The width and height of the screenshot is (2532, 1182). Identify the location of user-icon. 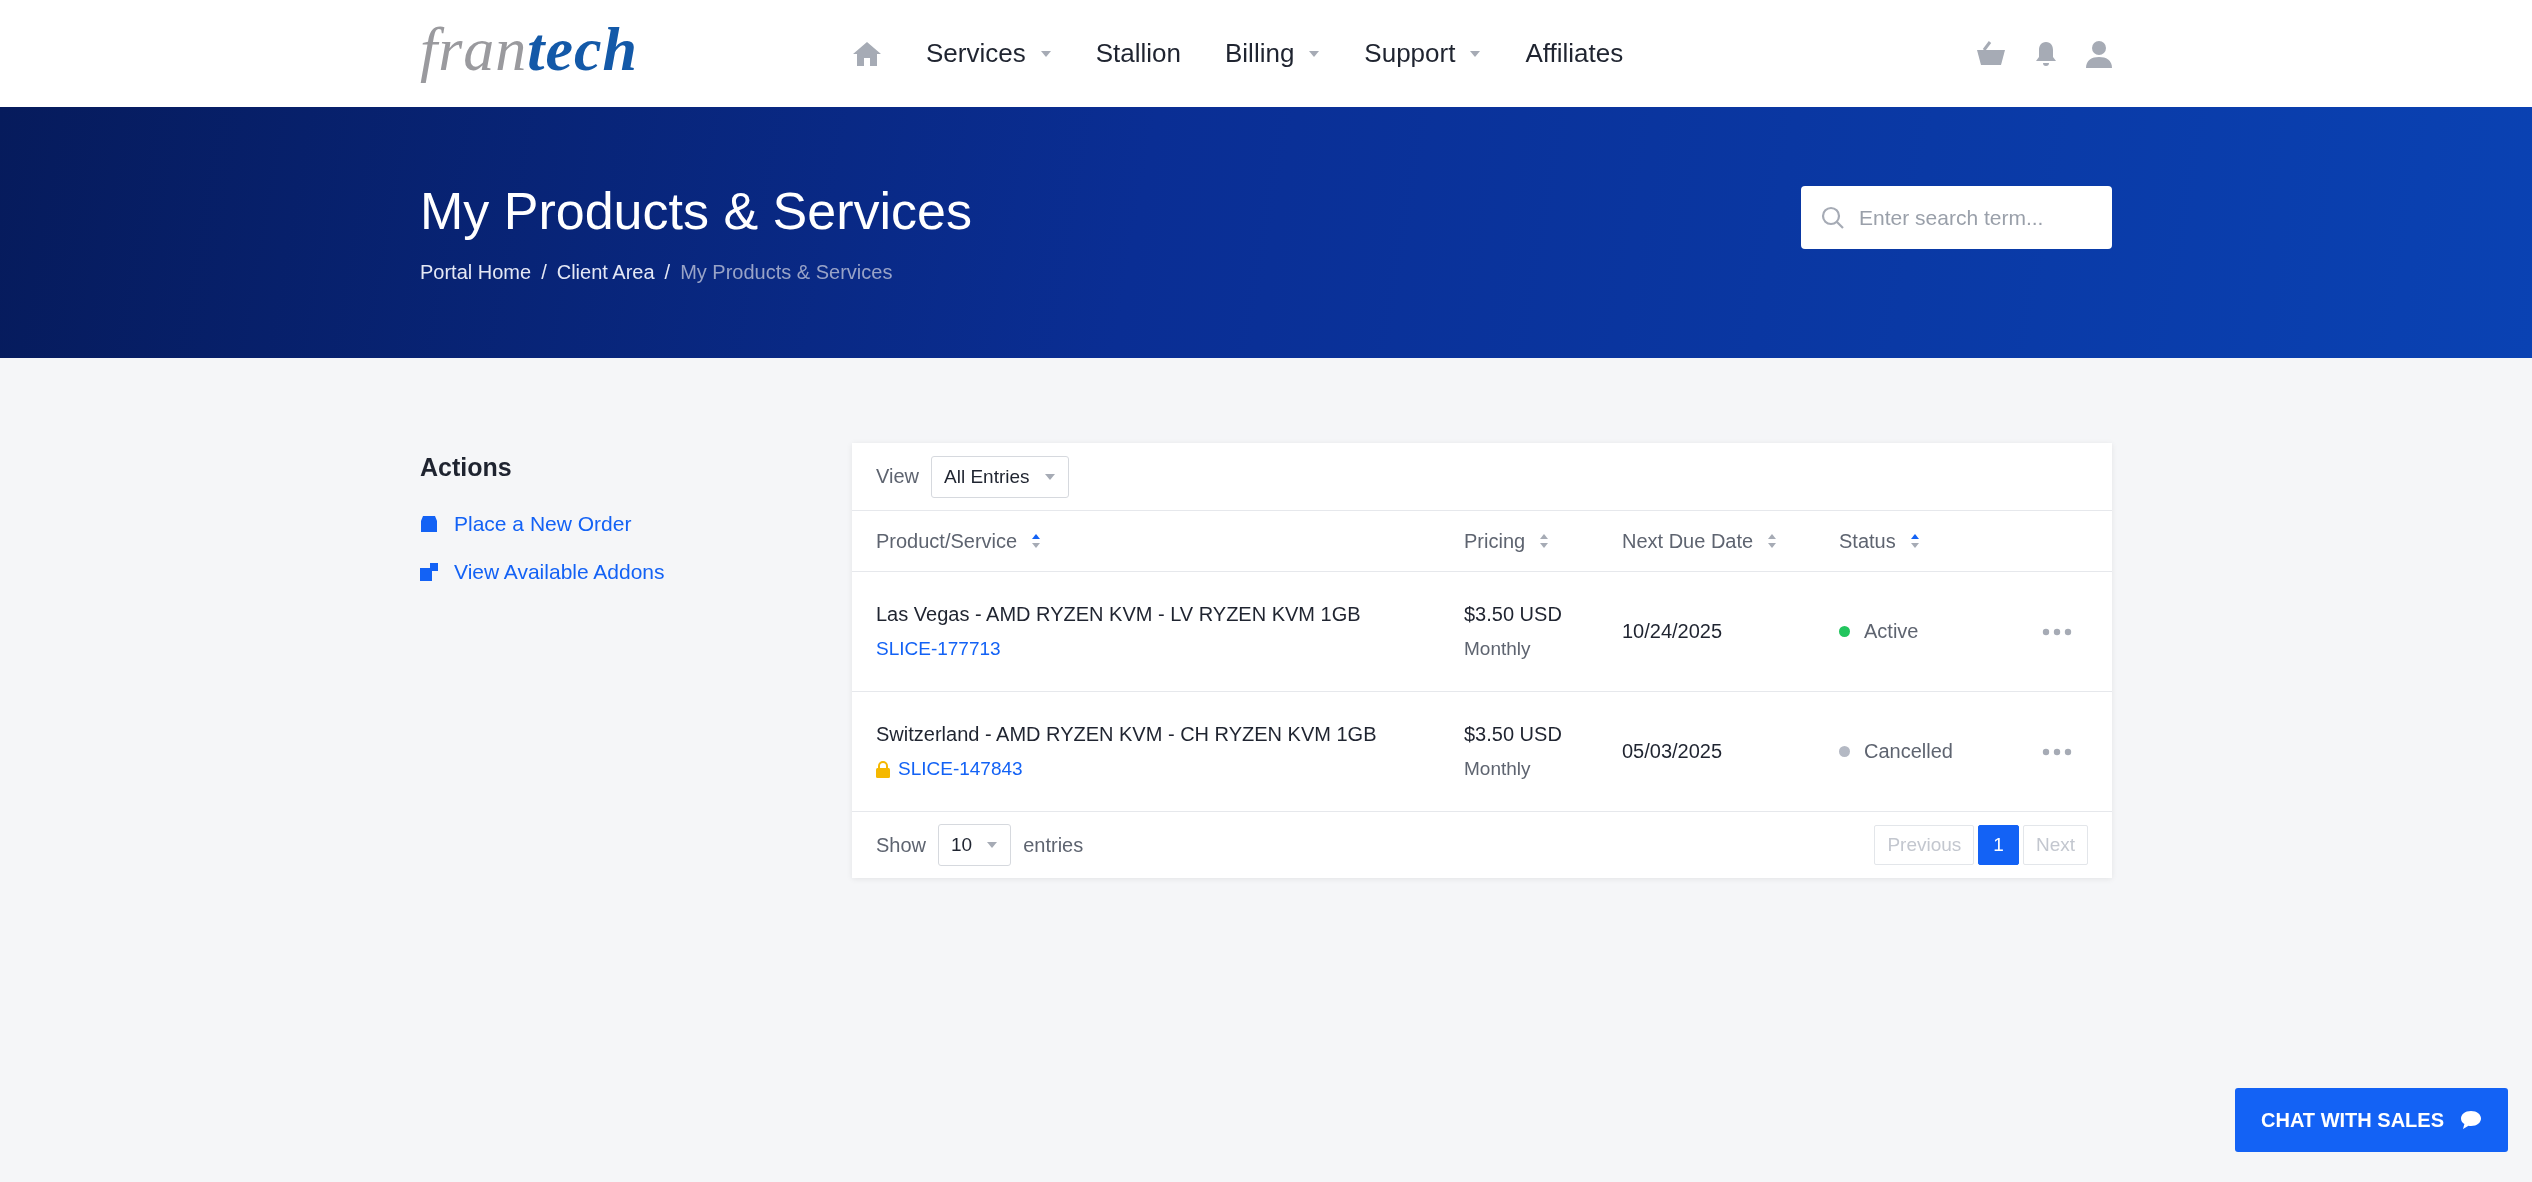
(2099, 53).